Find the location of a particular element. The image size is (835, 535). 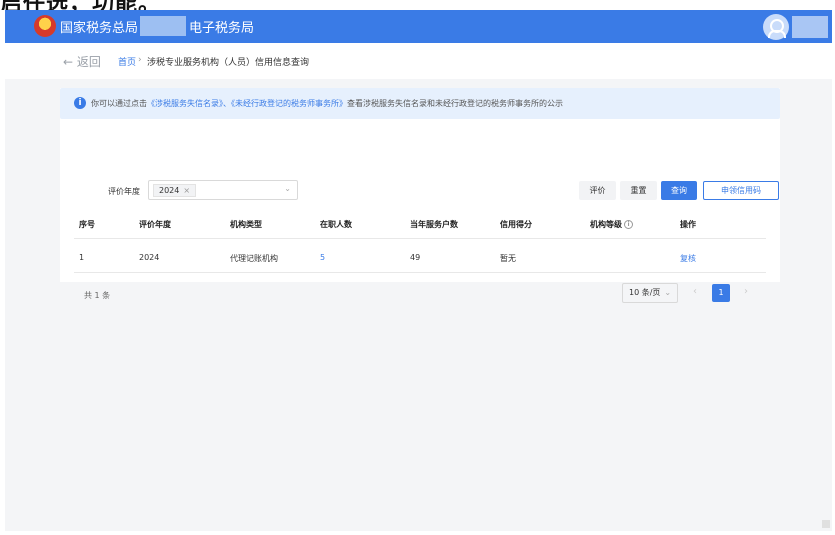

col-clients: 当年服务户数 is located at coordinates (434, 224).